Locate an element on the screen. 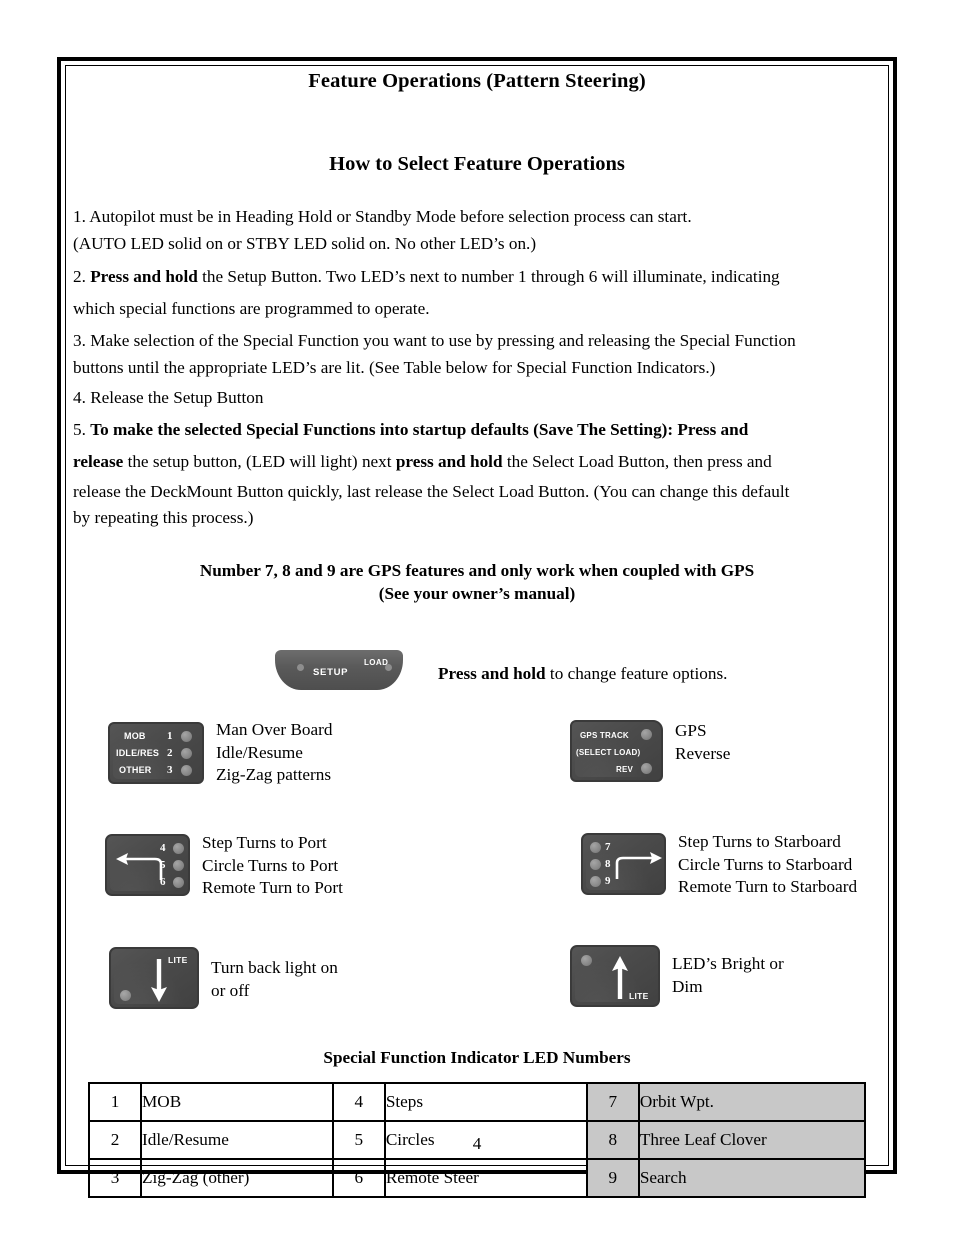  panel-gps-caption-line-1: GPS is located at coordinates (691, 730).